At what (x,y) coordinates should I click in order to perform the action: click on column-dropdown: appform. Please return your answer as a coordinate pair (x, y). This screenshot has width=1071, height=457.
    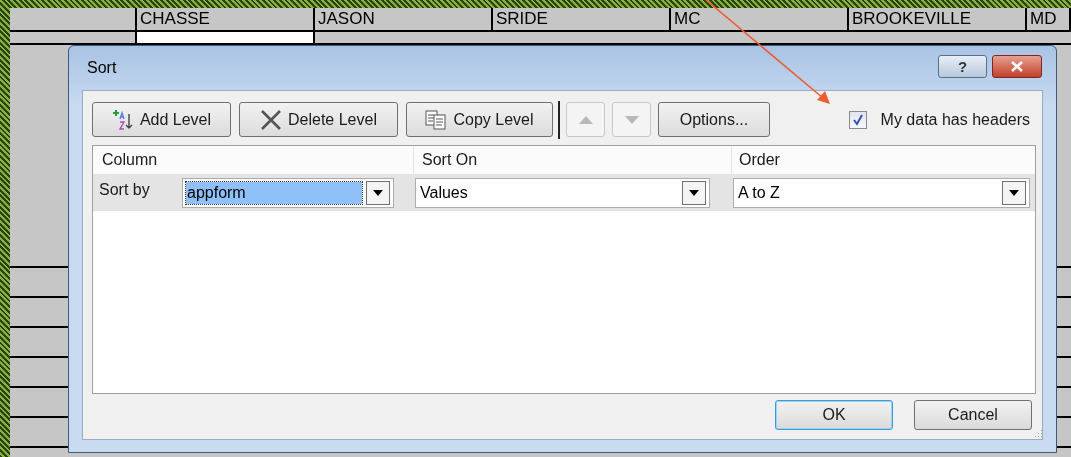
    Looking at the image, I should click on (288, 193).